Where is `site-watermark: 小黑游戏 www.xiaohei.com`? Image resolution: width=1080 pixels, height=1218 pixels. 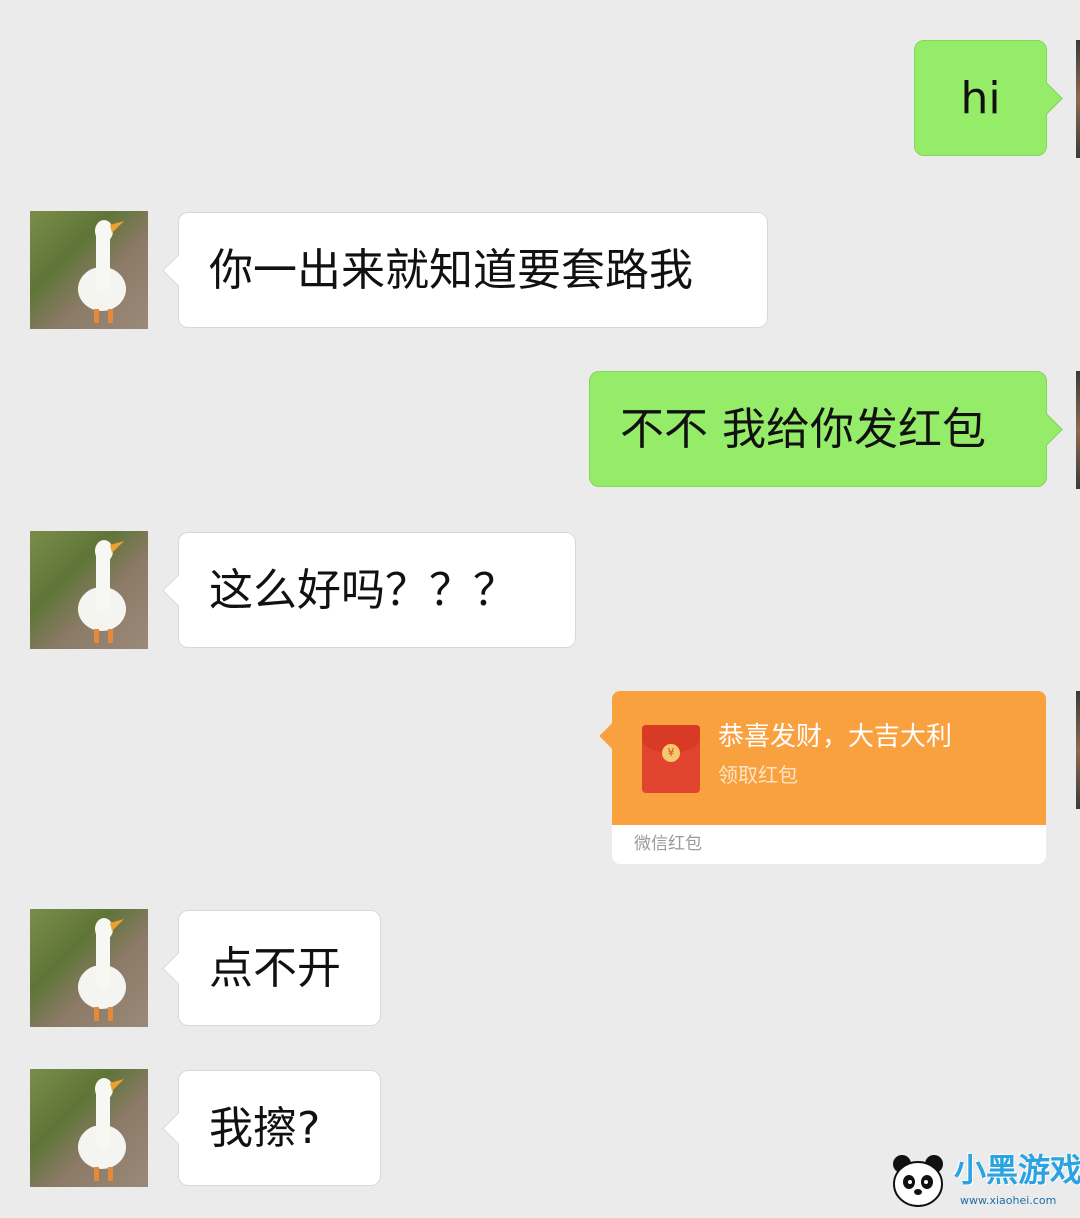 site-watermark: 小黑游戏 www.xiaohei.com is located at coordinates (984, 1181).